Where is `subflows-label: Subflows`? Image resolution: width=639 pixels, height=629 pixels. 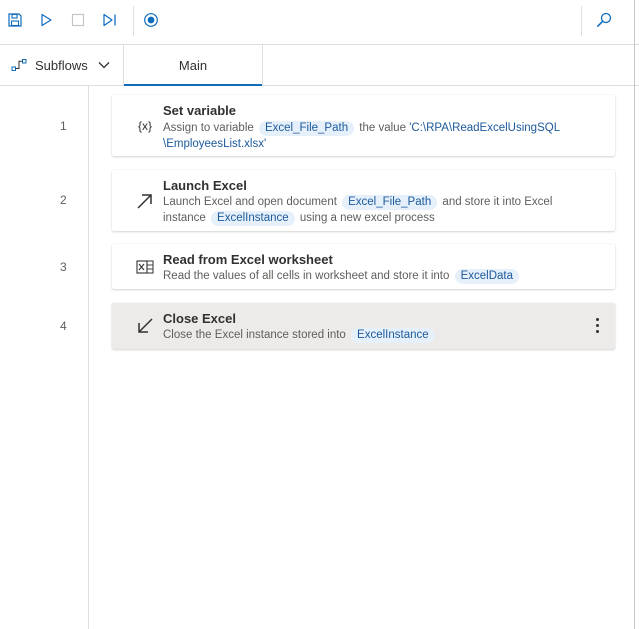 subflows-label: Subflows is located at coordinates (61, 65).